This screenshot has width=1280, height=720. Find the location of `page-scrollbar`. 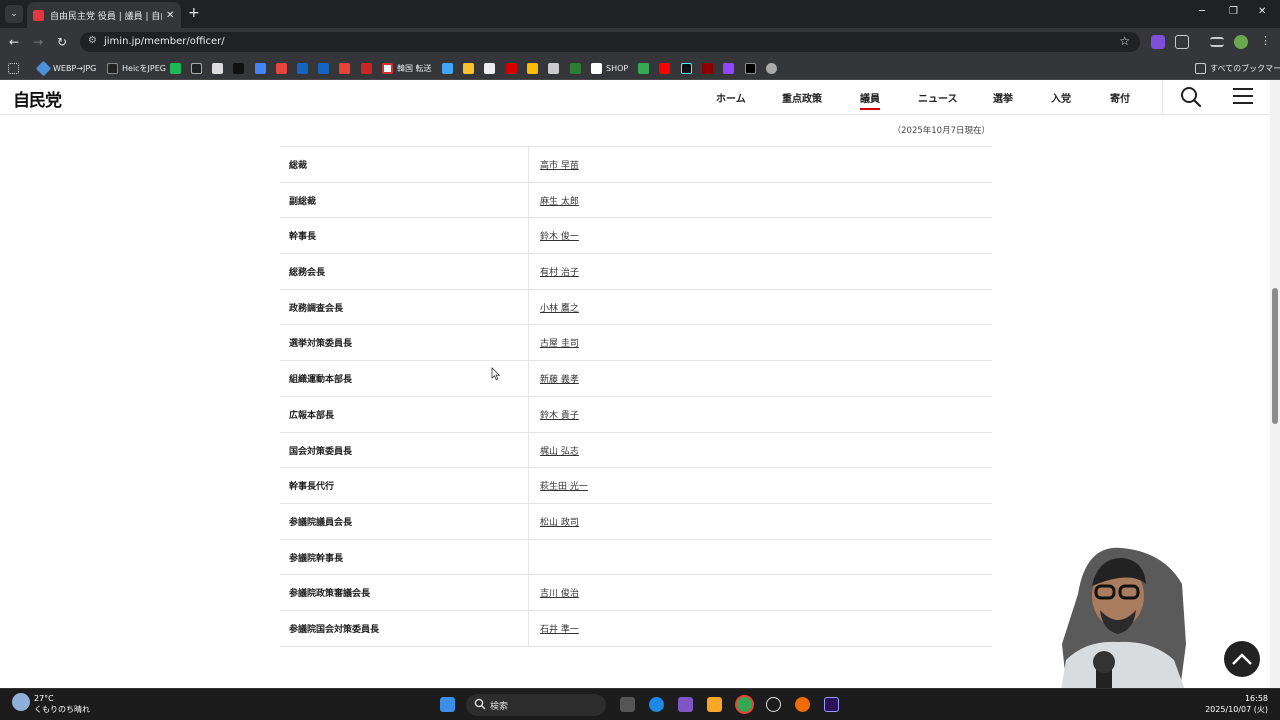

page-scrollbar is located at coordinates (1275, 384).